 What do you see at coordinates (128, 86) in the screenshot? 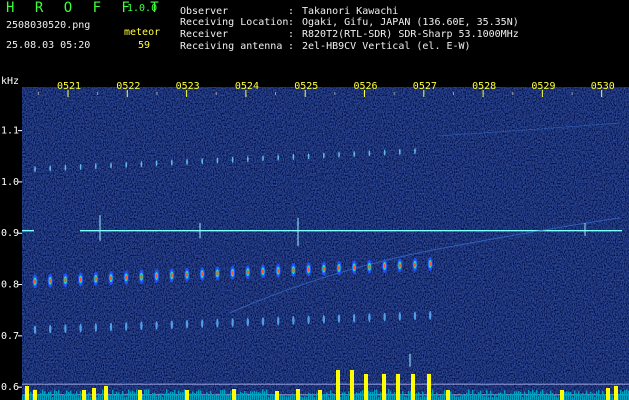
I see `x-tick-label: 0522` at bounding box center [128, 86].